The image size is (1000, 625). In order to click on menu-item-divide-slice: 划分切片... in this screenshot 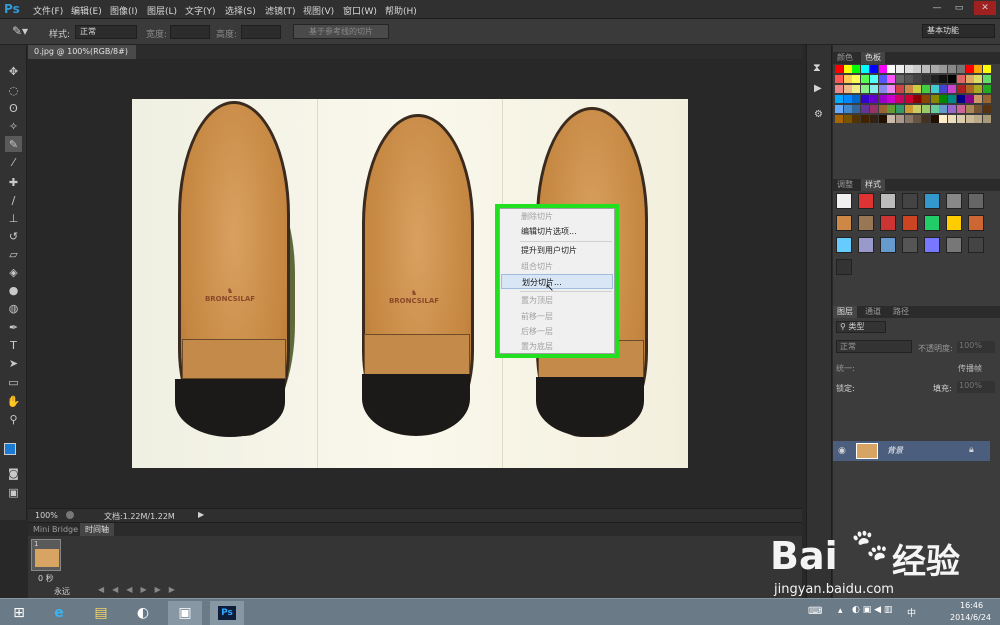, I will do `click(557, 281)`.